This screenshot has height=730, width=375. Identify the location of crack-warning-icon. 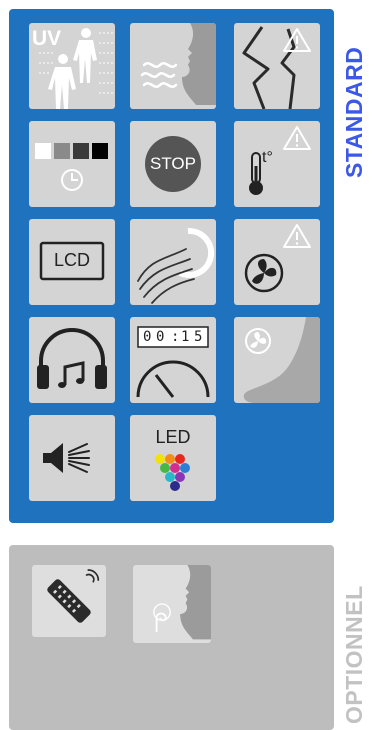
(276, 67).